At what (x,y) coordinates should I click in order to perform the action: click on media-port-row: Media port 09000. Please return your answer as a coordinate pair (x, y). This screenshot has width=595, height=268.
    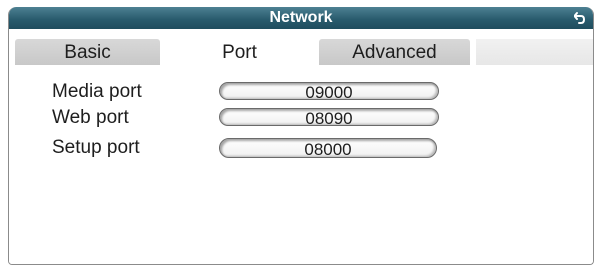
    Looking at the image, I should click on (301, 92).